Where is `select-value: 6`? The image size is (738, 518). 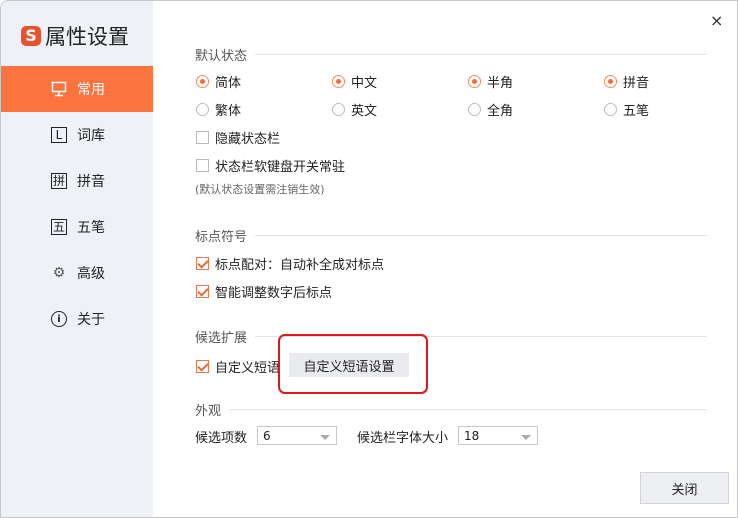
select-value: 6 is located at coordinates (267, 435).